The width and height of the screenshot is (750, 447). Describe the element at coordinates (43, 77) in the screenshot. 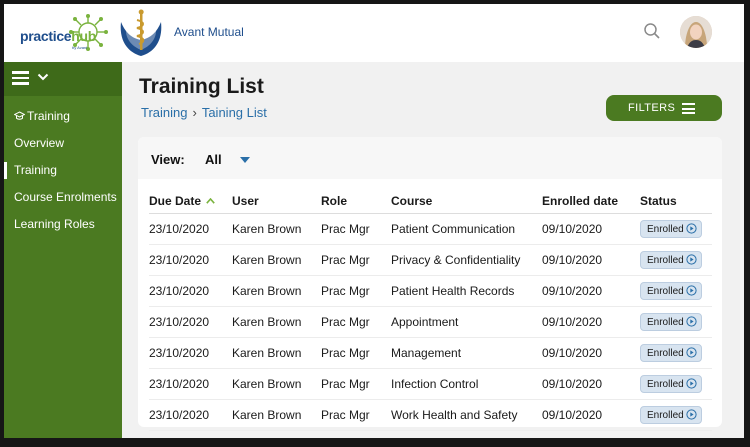

I see `chevron-down-icon` at that location.